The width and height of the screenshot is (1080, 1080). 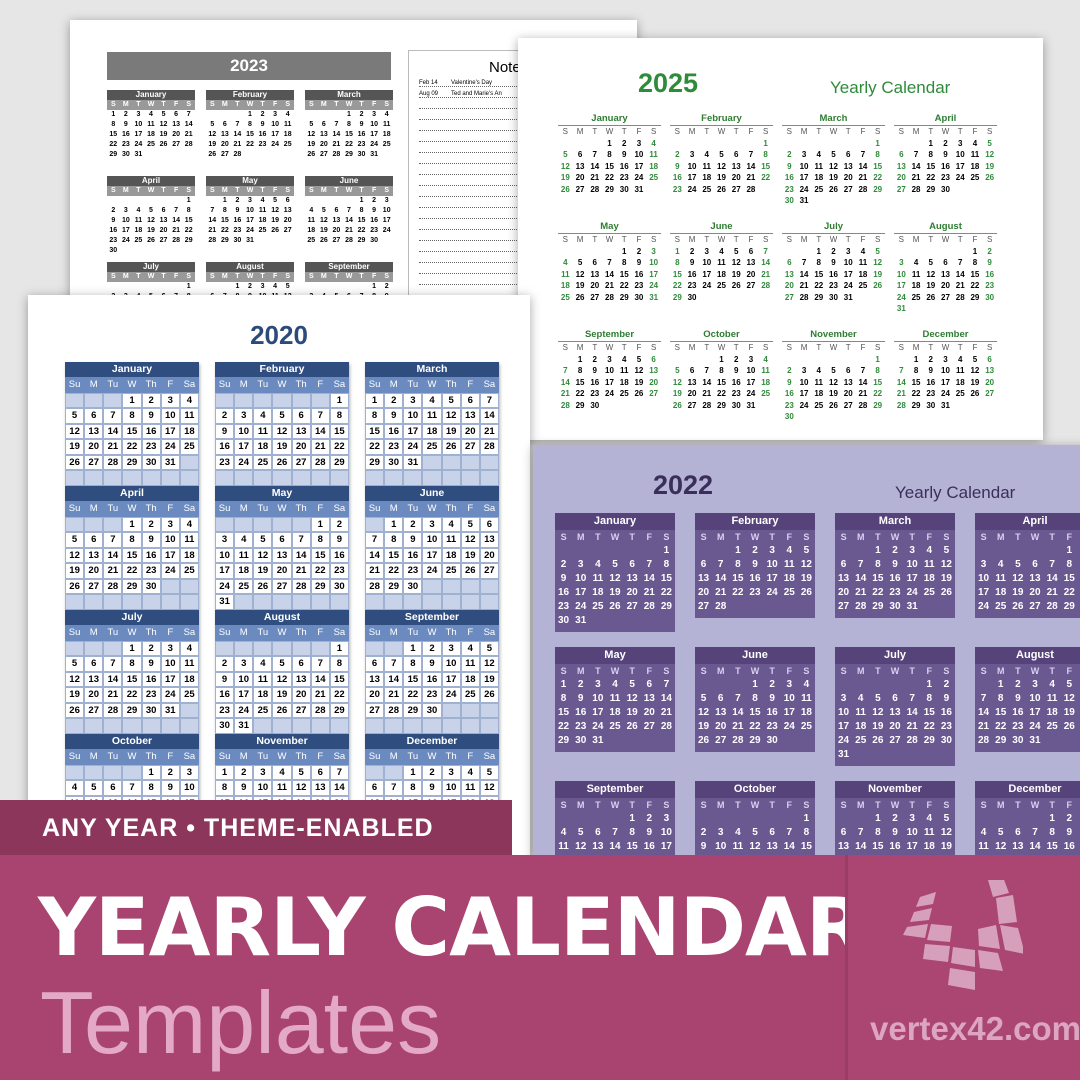 What do you see at coordinates (262, 286) in the screenshot?
I see `day-cell: 3` at bounding box center [262, 286].